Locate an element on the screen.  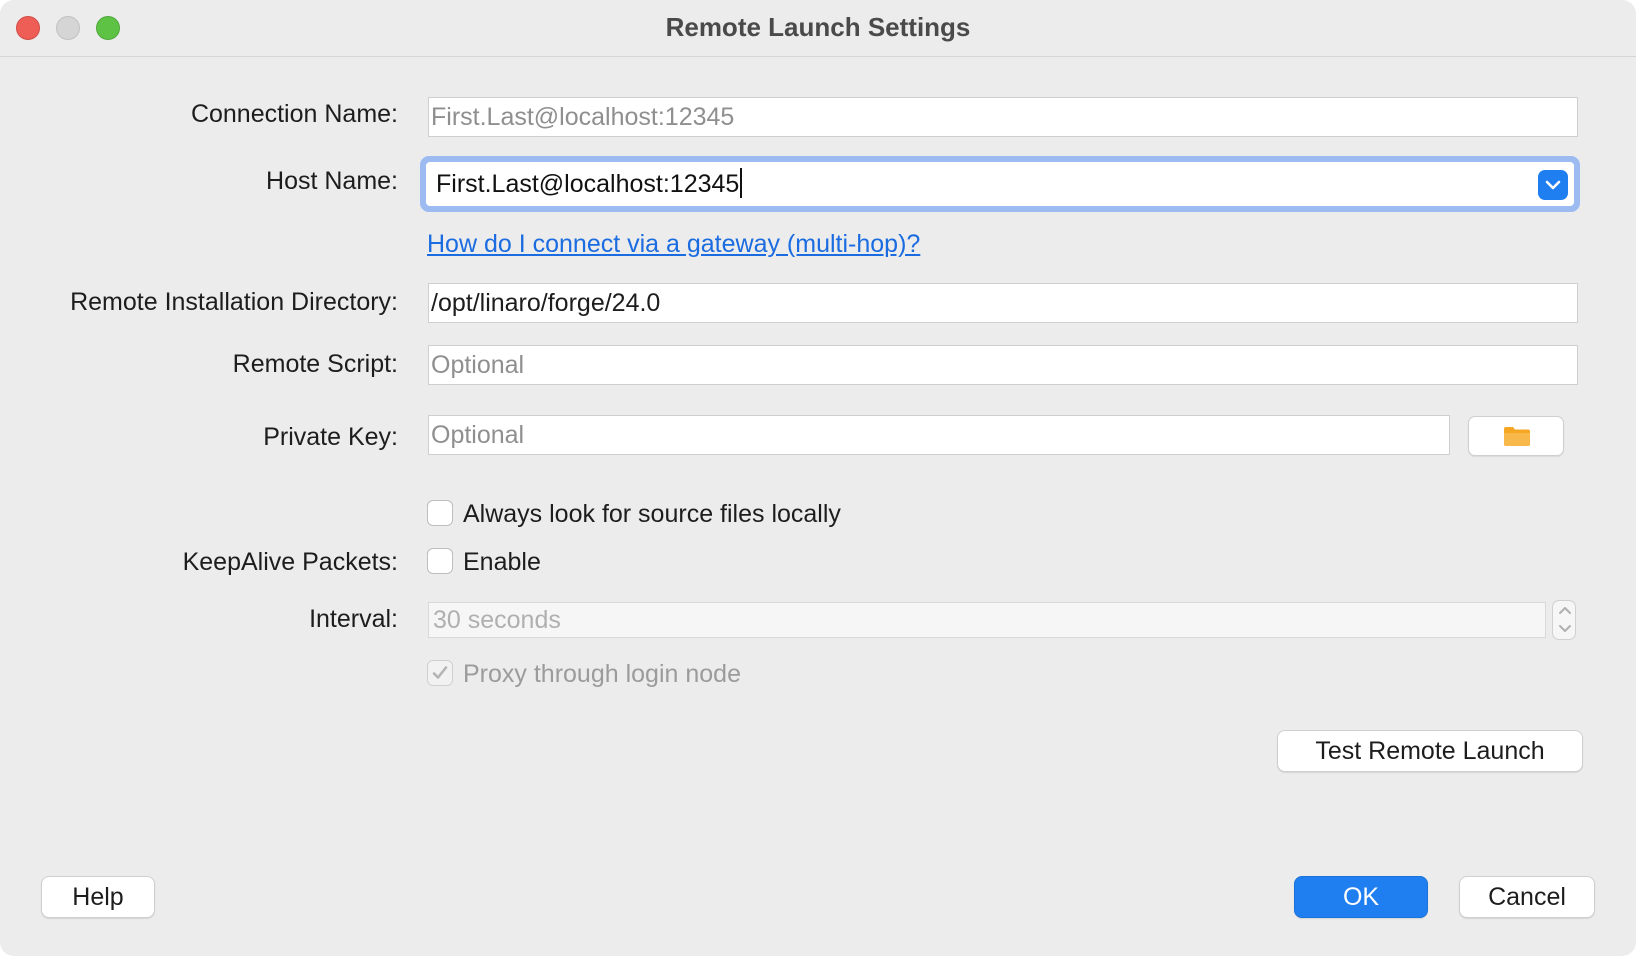
host-name-dropdown-button is located at coordinates (1553, 185).